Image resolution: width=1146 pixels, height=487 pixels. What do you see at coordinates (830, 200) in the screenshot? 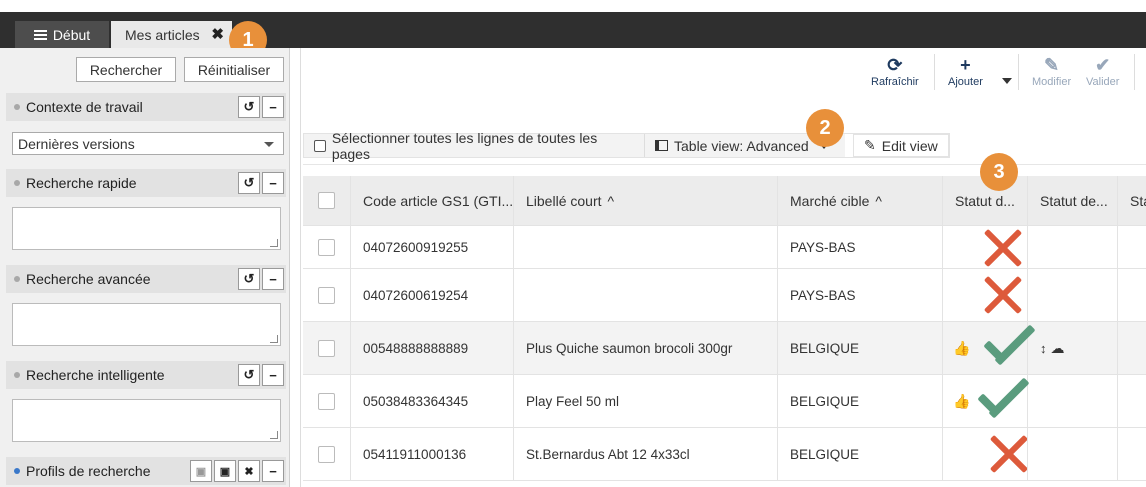
I see `column-header-market-label: Marché cible` at bounding box center [830, 200].